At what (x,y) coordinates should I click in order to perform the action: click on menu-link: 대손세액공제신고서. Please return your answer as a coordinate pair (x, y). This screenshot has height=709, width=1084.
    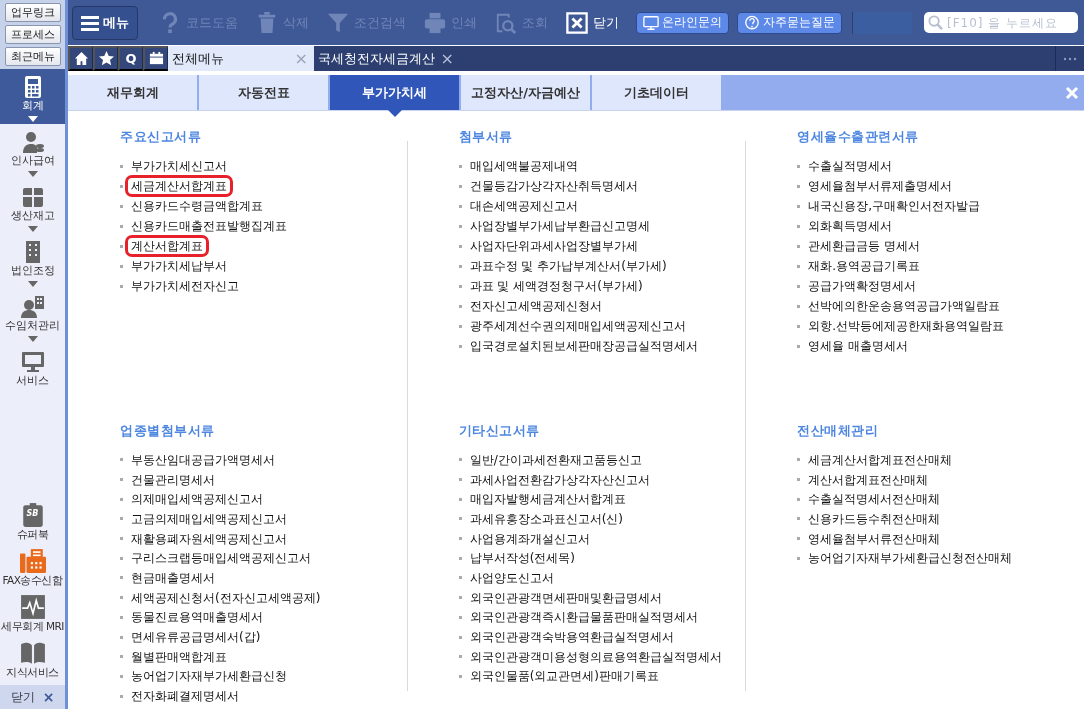
    Looking at the image, I should click on (523, 206).